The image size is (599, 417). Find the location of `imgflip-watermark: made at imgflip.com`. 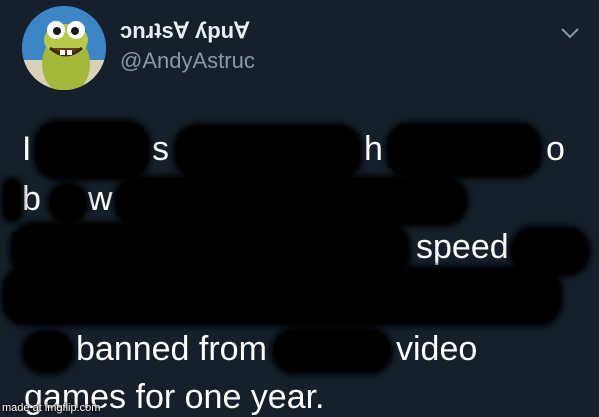

imgflip-watermark: made at imgflip.com is located at coordinates (51, 408).